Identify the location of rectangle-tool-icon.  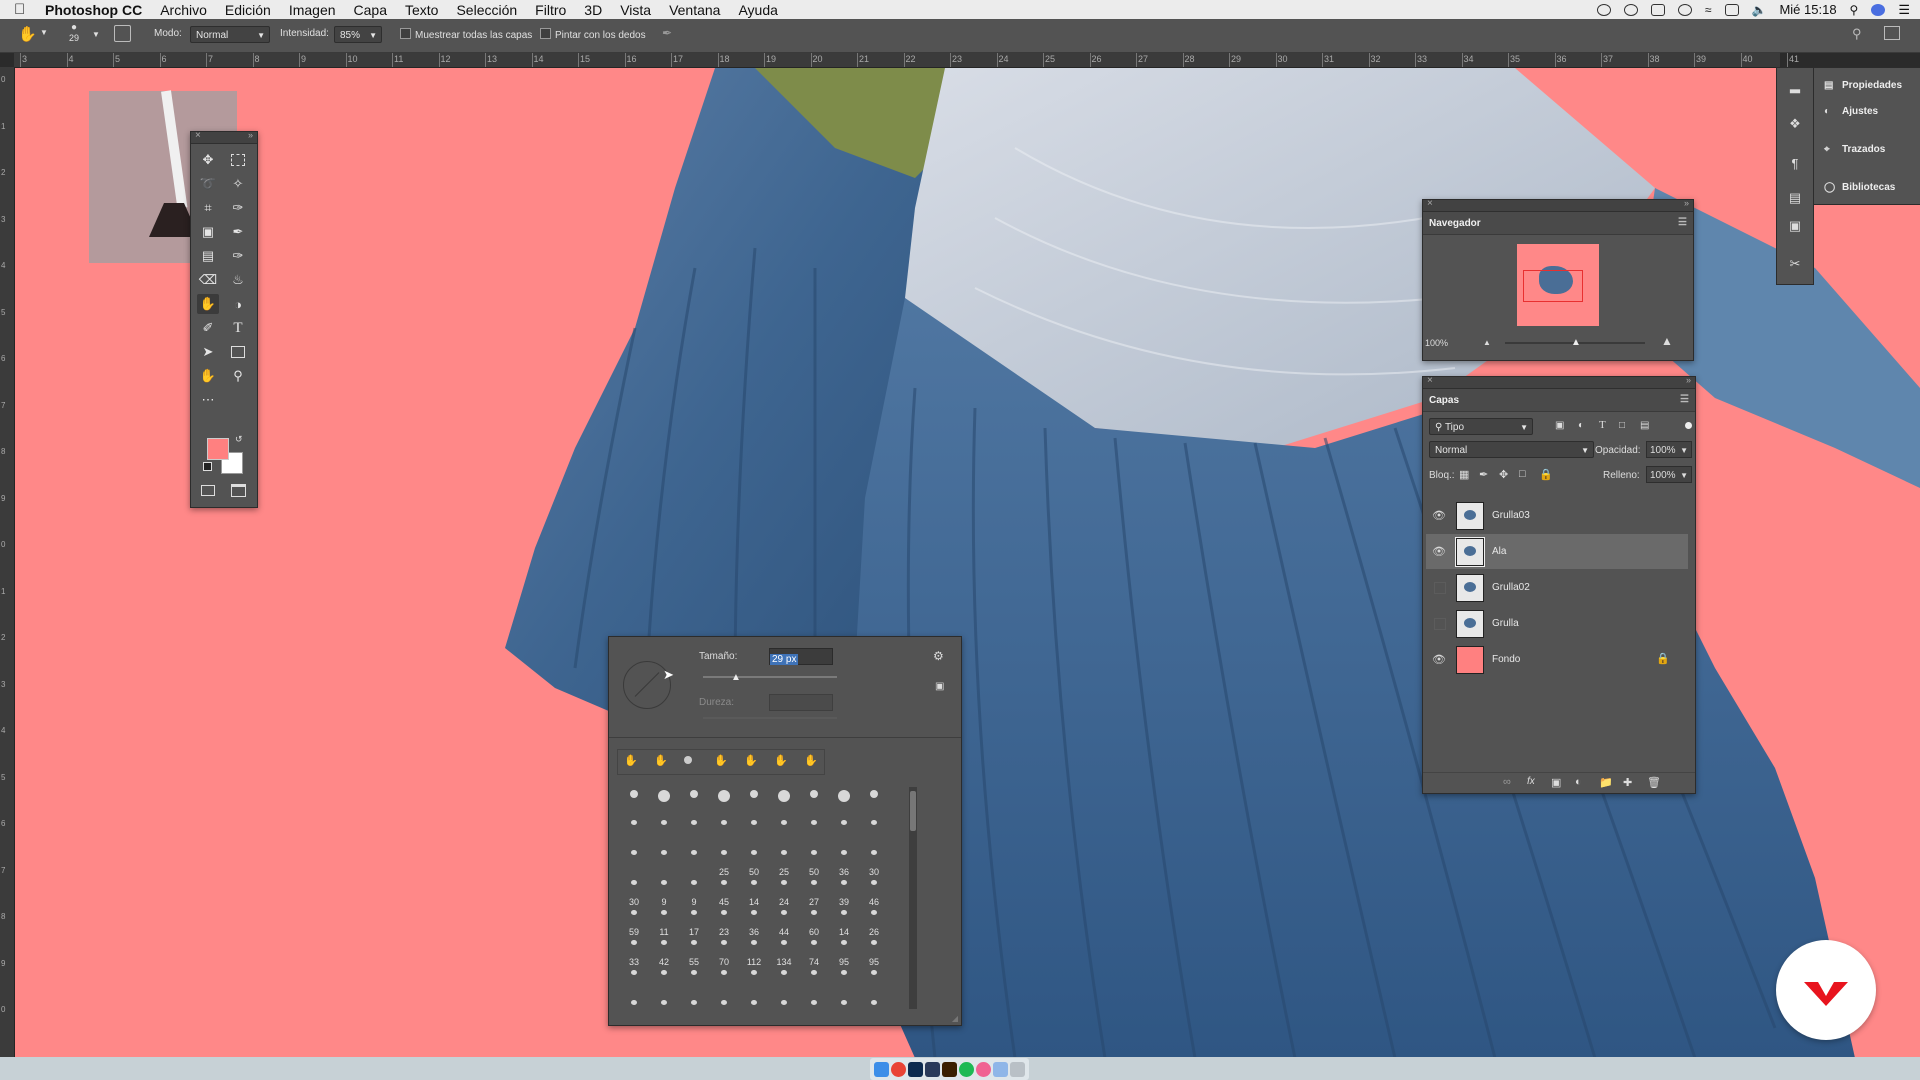
(238, 352).